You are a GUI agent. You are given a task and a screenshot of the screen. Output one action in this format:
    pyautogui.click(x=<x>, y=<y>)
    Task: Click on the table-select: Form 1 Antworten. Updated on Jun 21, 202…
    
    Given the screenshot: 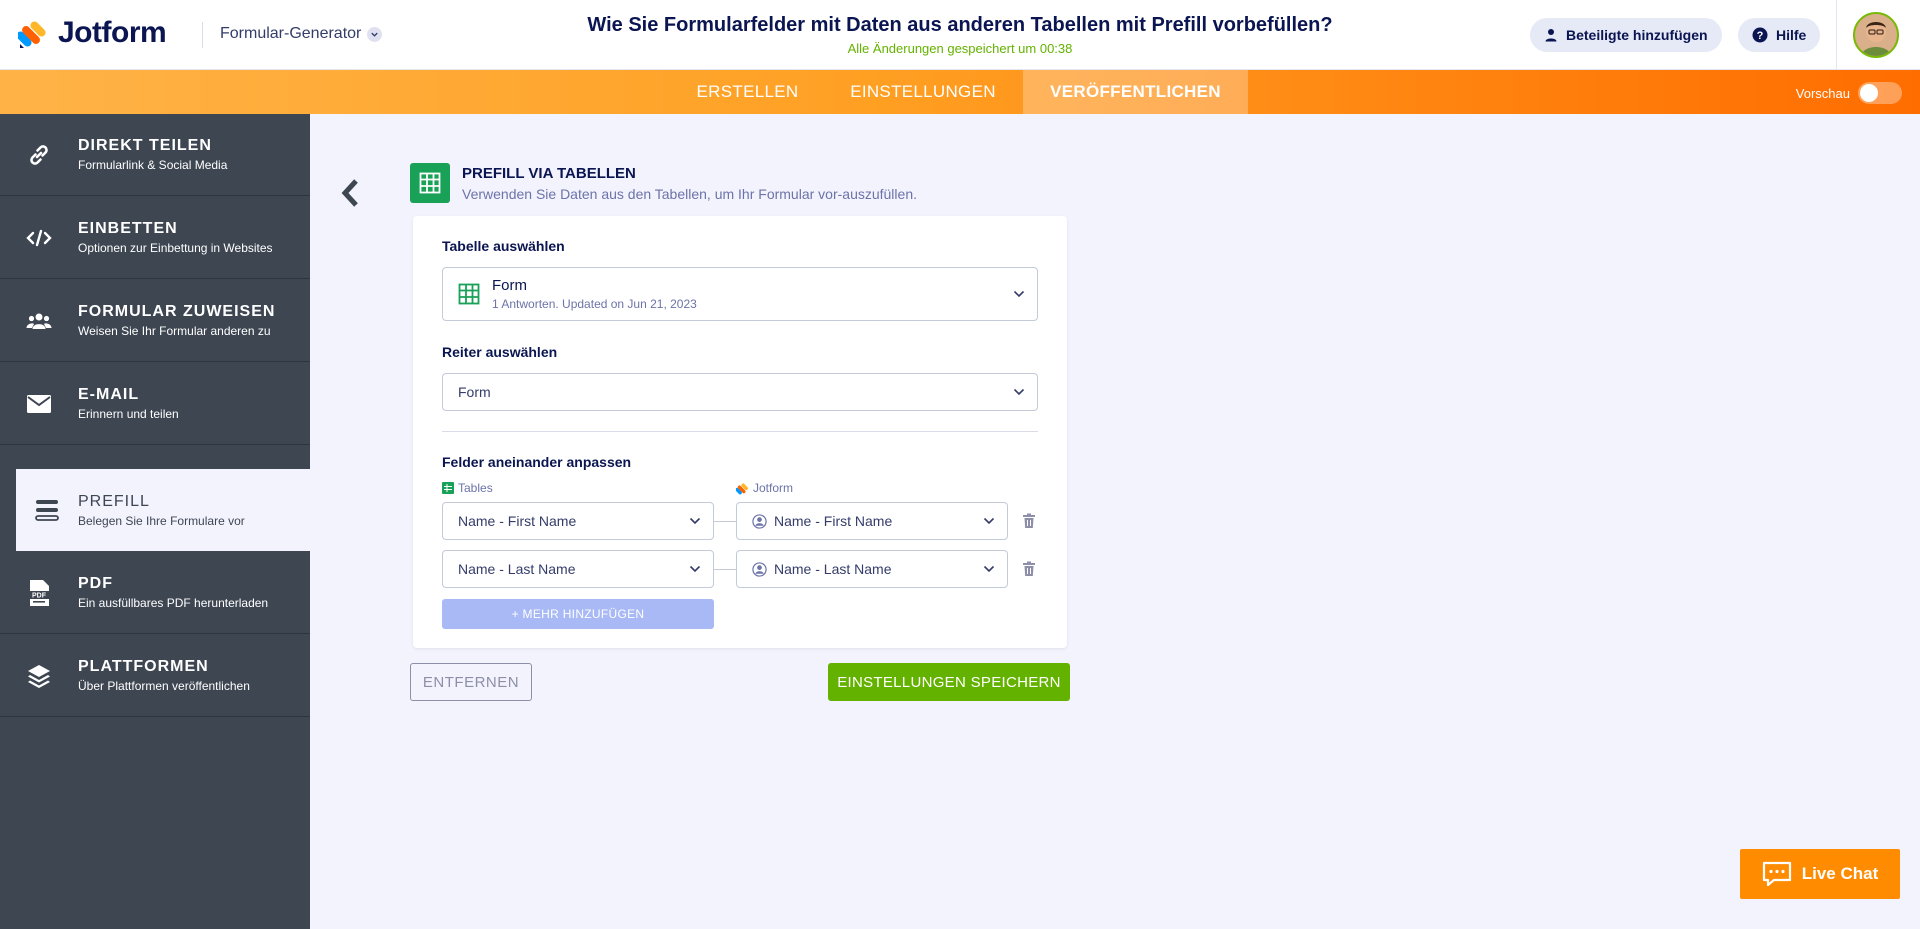 What is the action you would take?
    pyautogui.click(x=740, y=294)
    